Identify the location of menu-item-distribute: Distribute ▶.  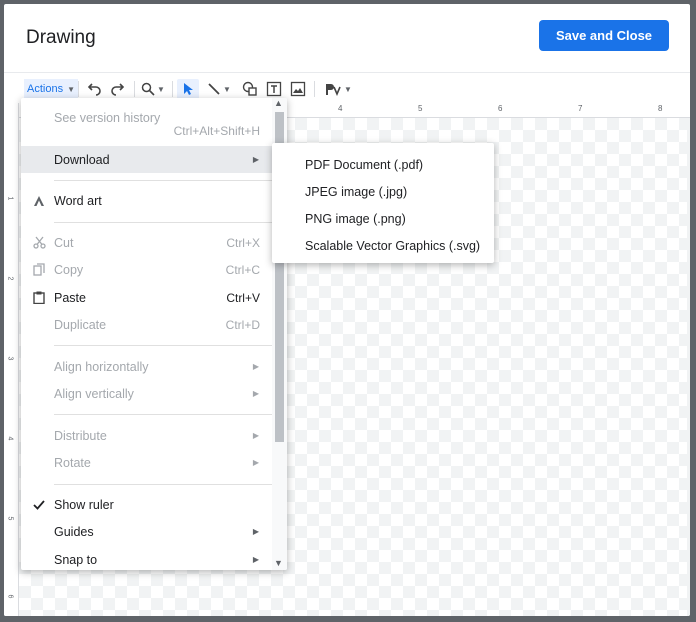
(146, 435).